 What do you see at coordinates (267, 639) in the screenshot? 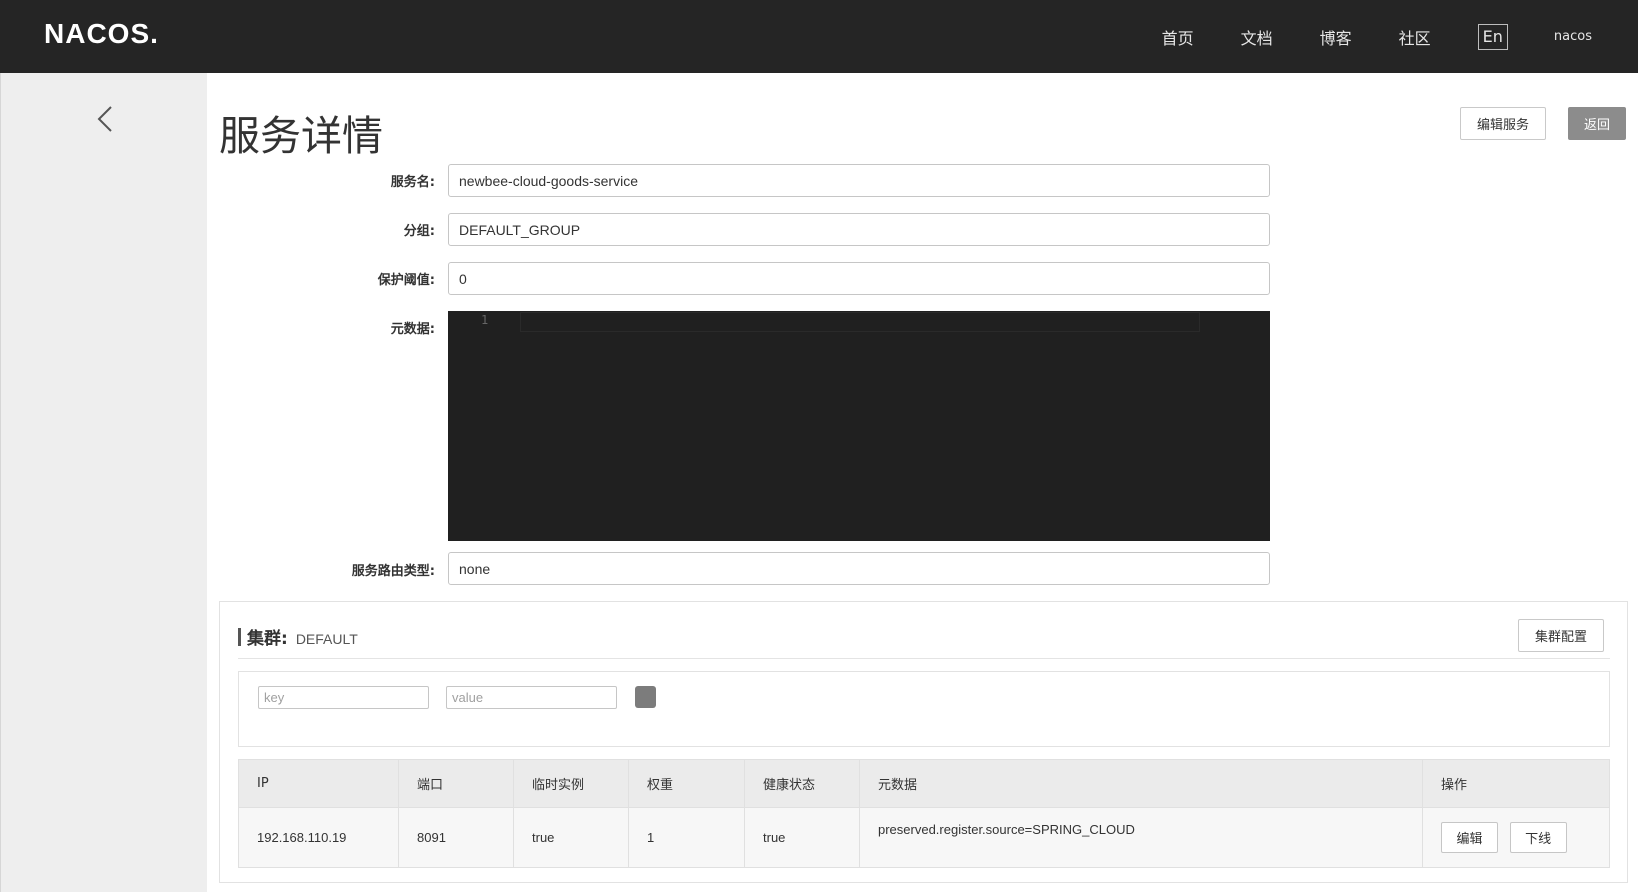
I see `cluster-title: 集群:` at bounding box center [267, 639].